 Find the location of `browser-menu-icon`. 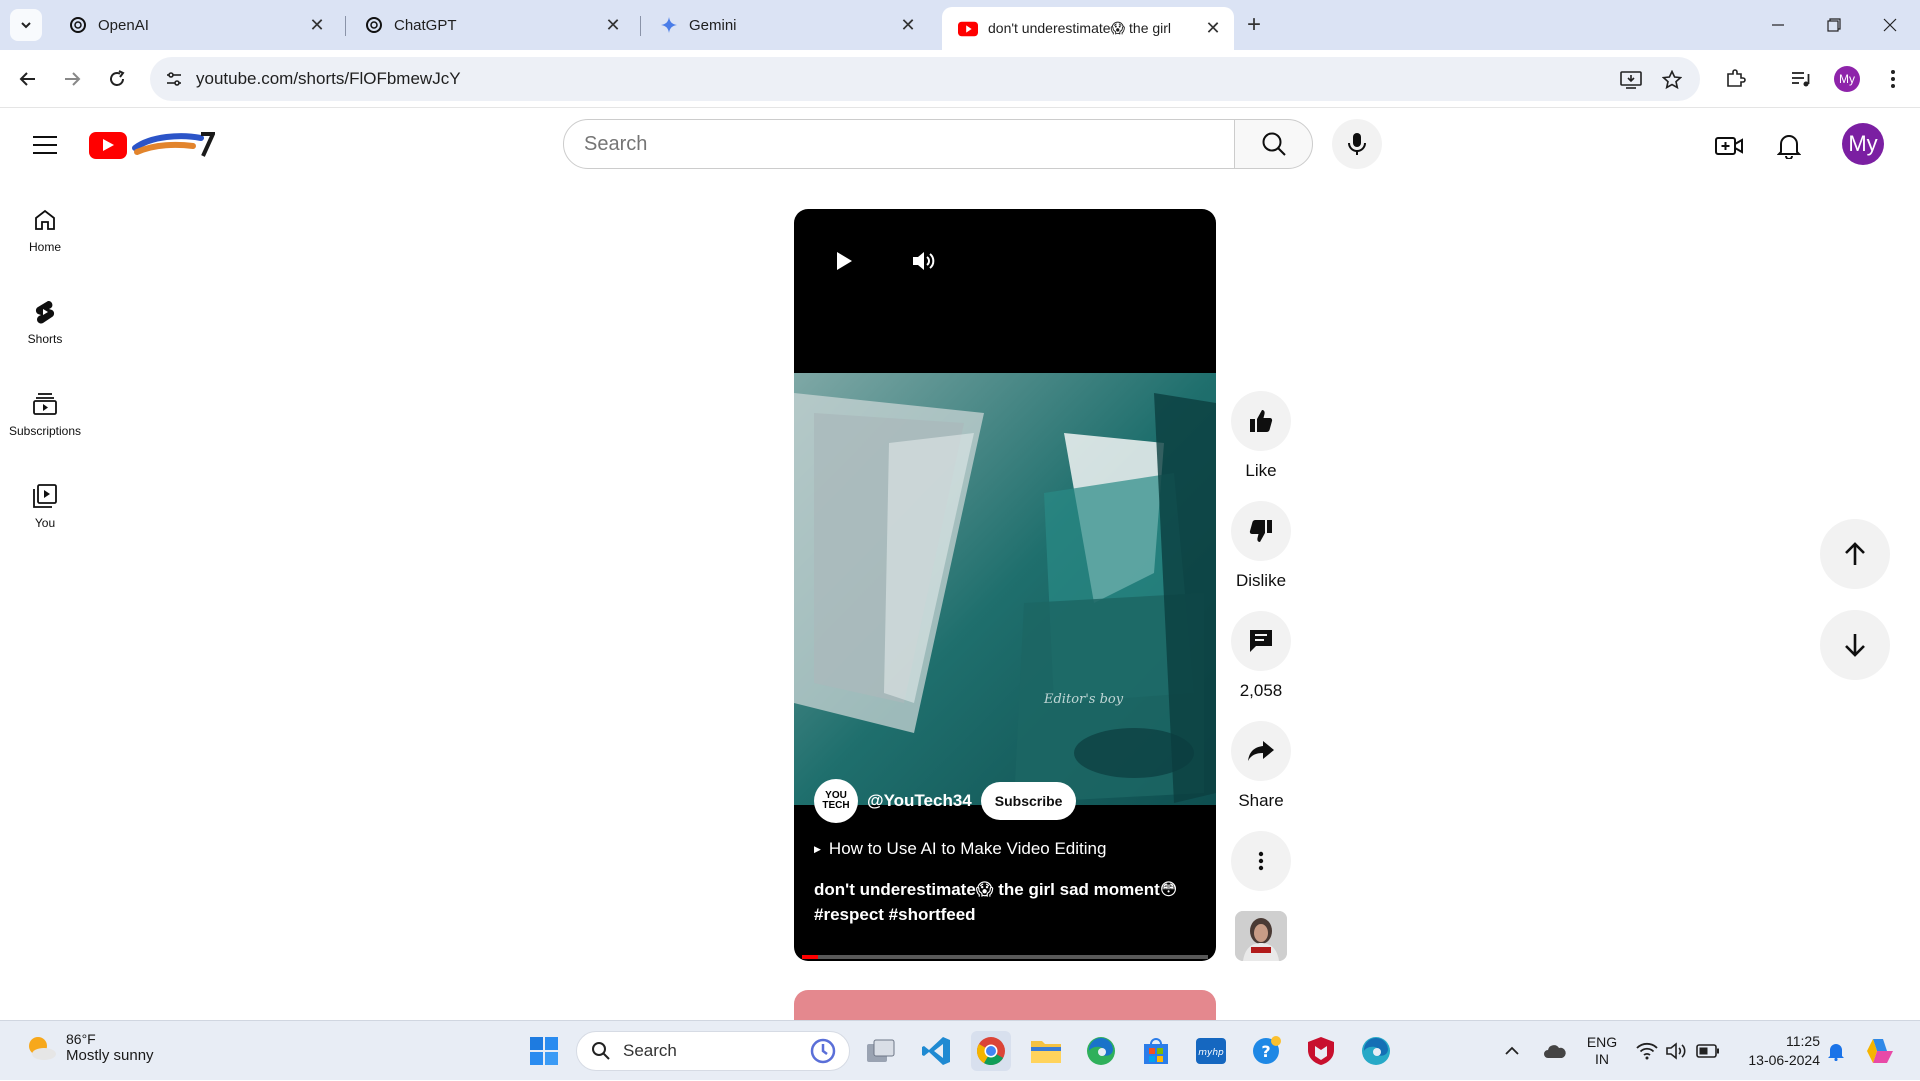

browser-menu-icon is located at coordinates (1893, 79).